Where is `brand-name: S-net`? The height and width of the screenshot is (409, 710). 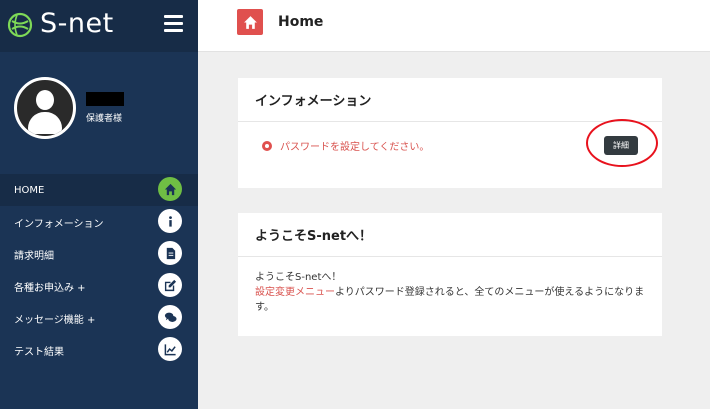
brand-name: S-net is located at coordinates (77, 23).